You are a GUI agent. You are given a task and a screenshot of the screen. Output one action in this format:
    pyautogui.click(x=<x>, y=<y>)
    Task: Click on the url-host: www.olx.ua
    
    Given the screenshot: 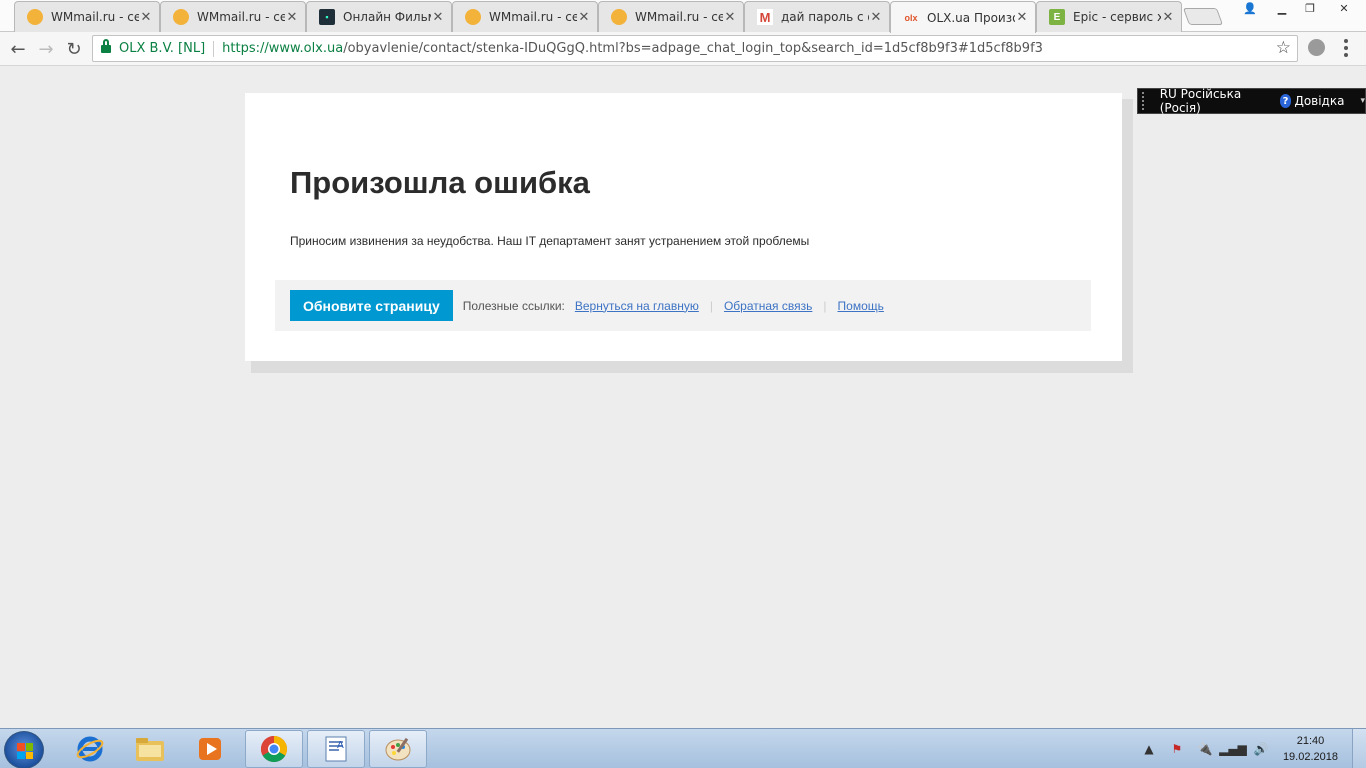 What is the action you would take?
    pyautogui.click(x=306, y=48)
    